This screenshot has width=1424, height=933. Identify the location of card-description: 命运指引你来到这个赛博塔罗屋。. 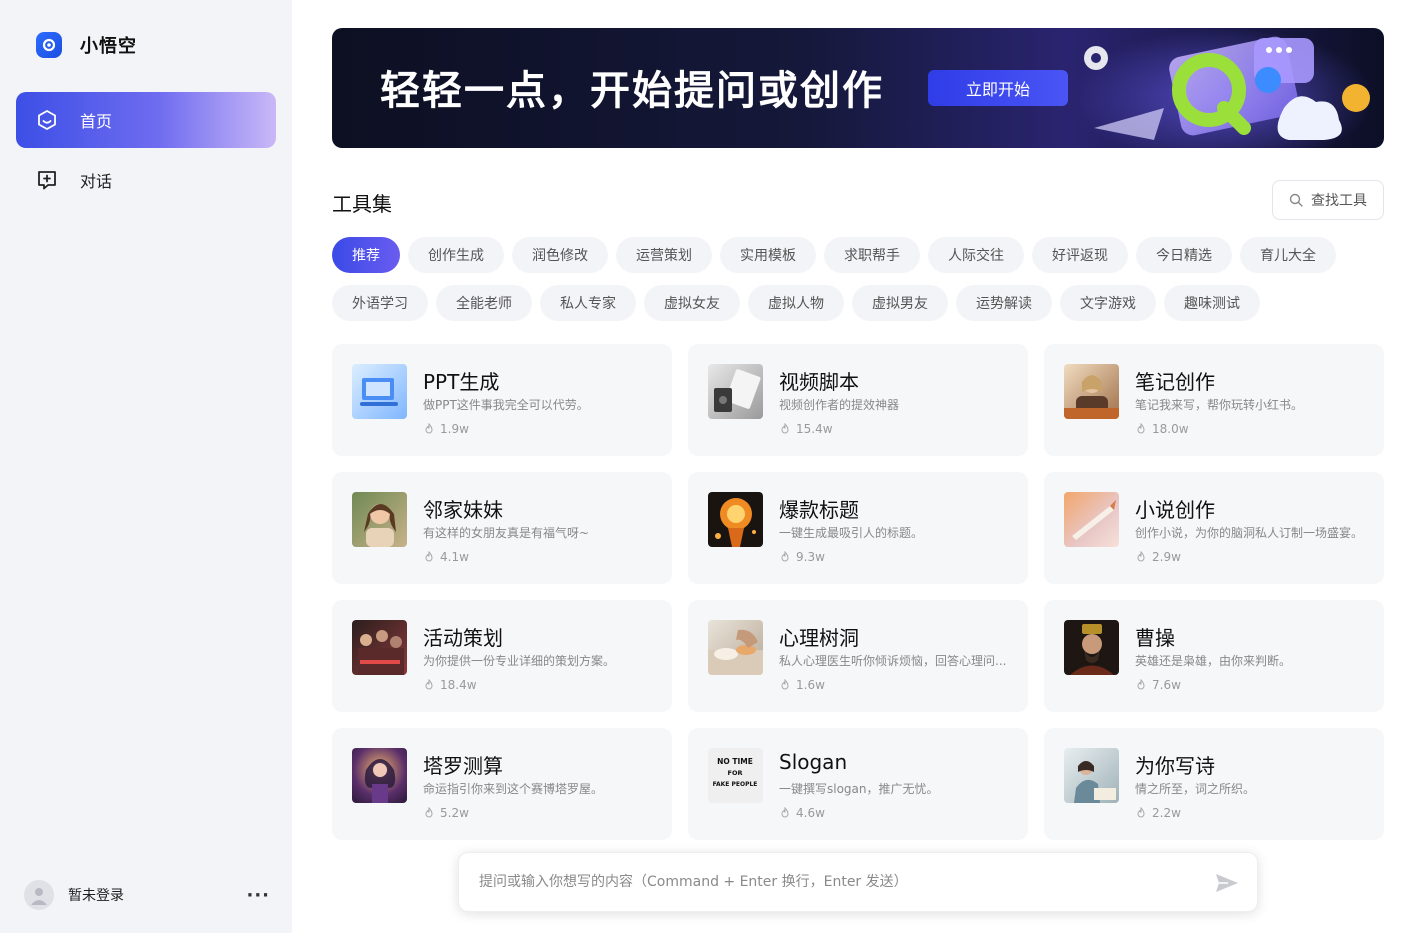
(513, 789).